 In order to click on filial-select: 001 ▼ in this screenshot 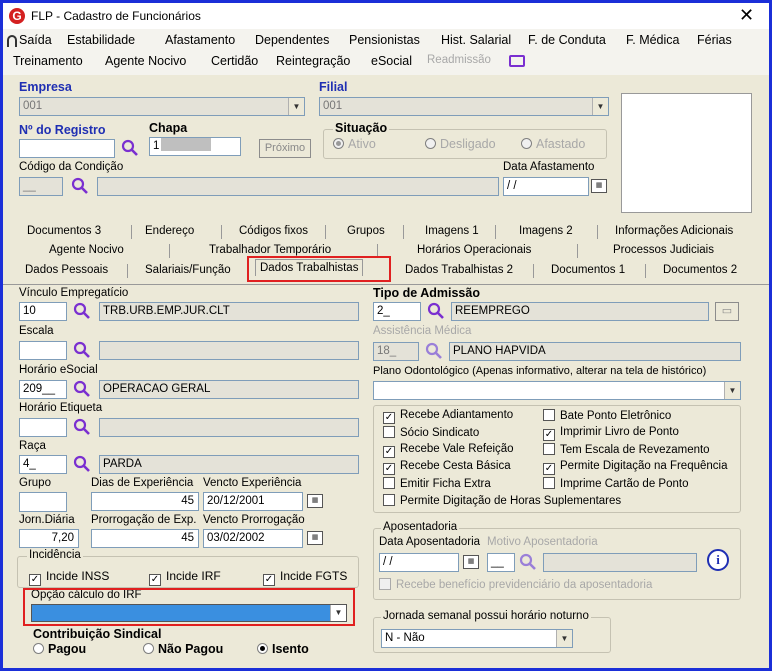, I will do `click(464, 106)`.